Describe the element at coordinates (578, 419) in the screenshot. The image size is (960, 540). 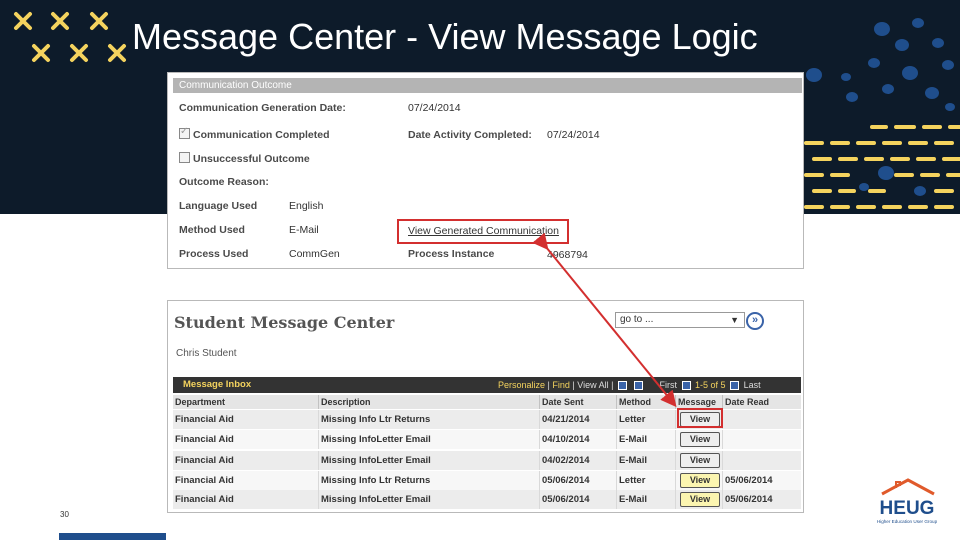
I see `cell-date-sent: 04/21/2014` at that location.